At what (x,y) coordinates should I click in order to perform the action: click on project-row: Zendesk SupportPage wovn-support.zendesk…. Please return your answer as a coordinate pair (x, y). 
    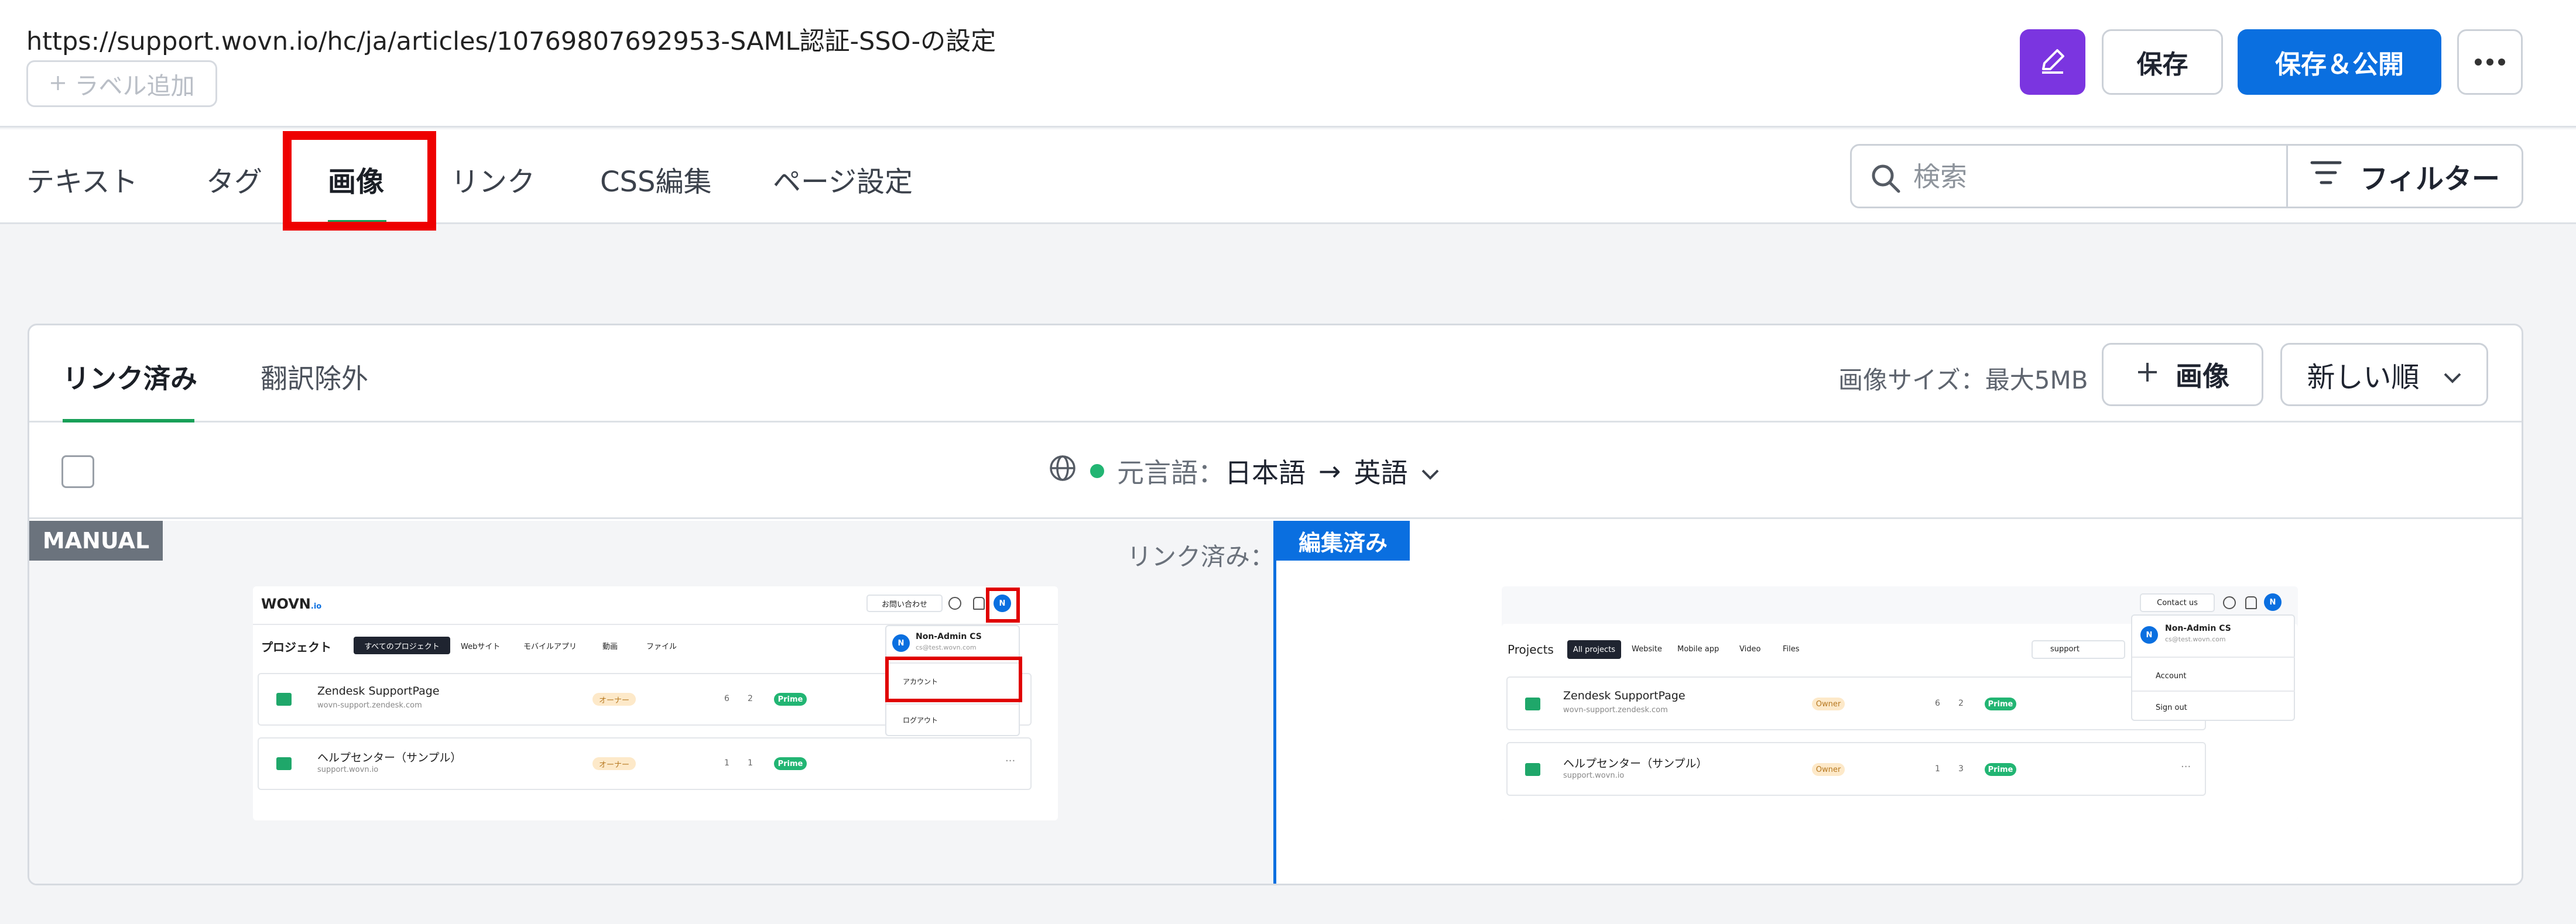
    Looking at the image, I should click on (1856, 703).